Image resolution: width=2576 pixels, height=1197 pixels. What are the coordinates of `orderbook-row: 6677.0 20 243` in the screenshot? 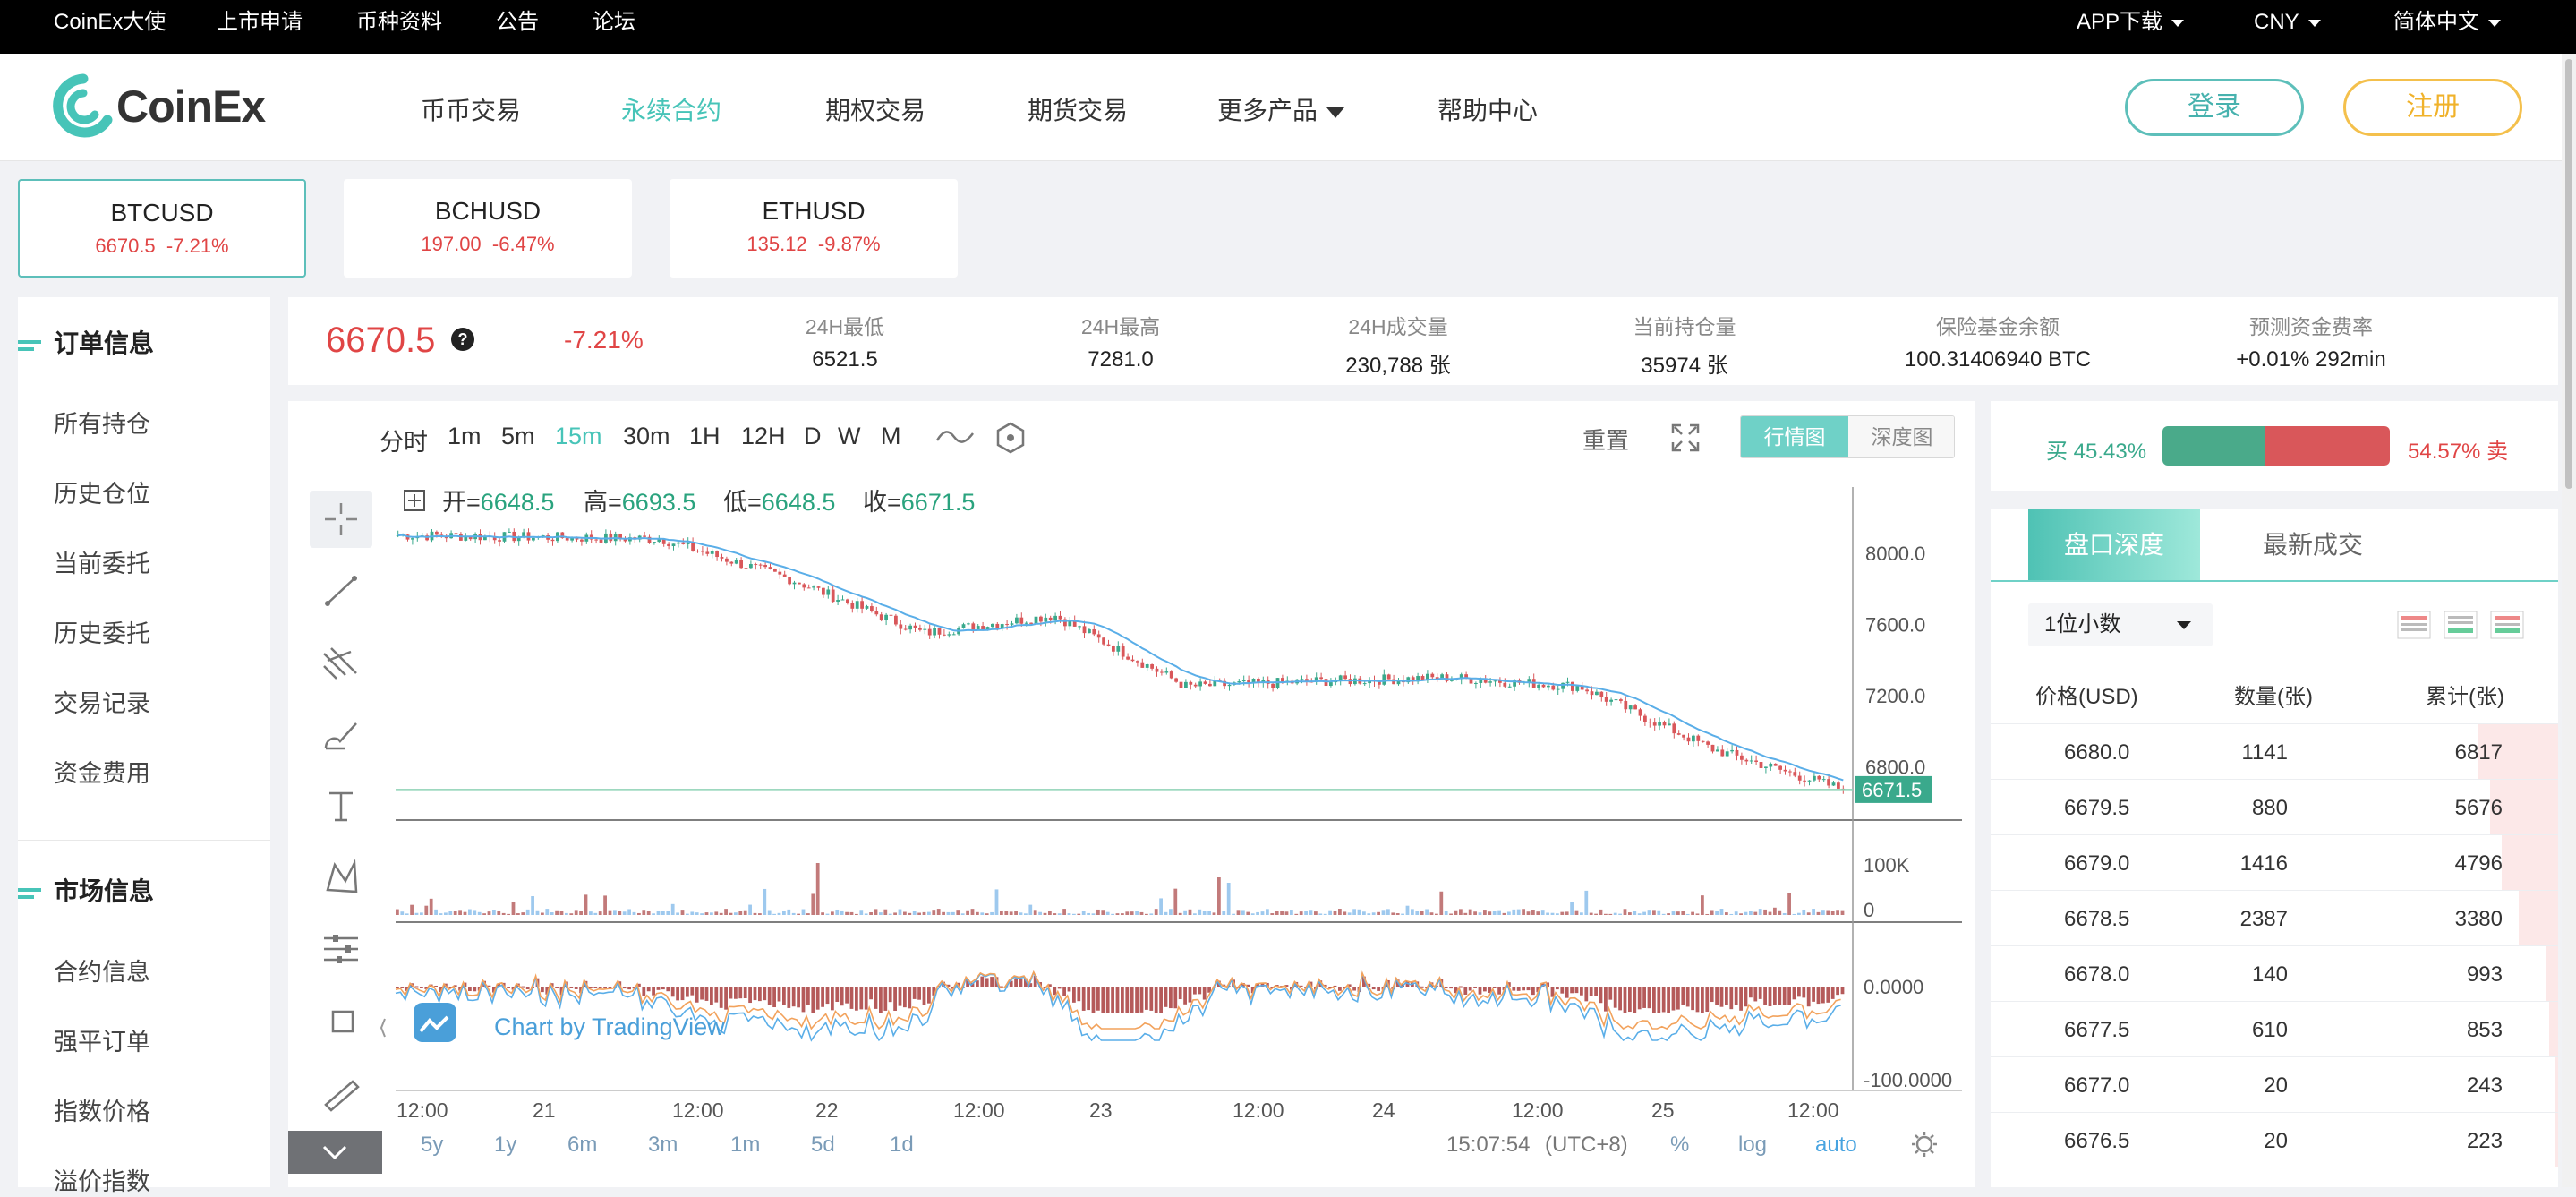 It's located at (2274, 1084).